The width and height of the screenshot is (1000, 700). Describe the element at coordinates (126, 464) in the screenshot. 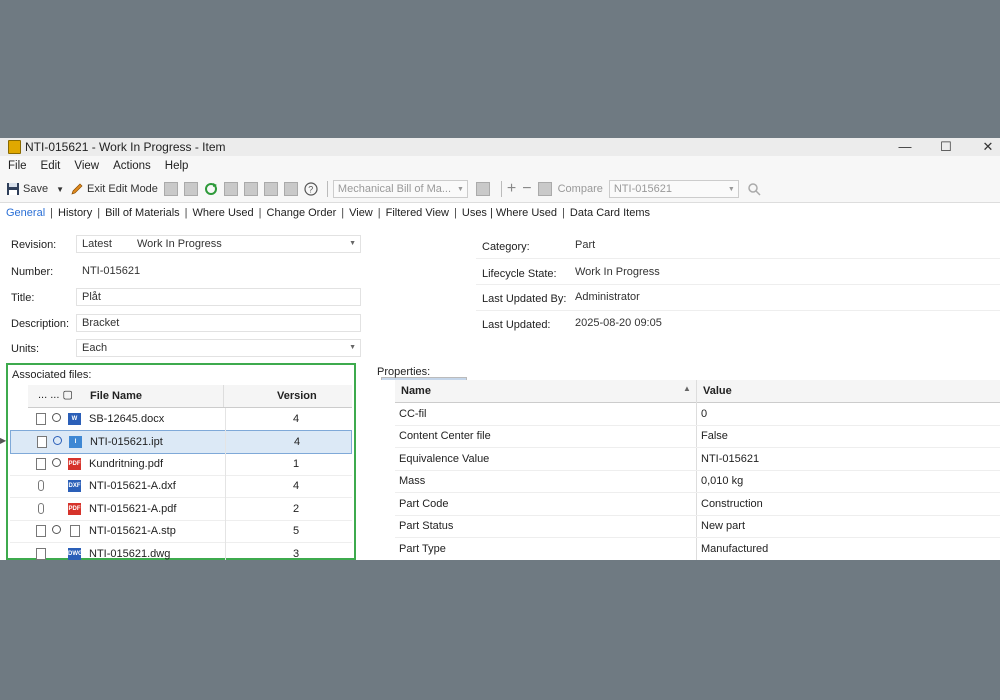

I see `file-name: Kundritning.pdf` at that location.